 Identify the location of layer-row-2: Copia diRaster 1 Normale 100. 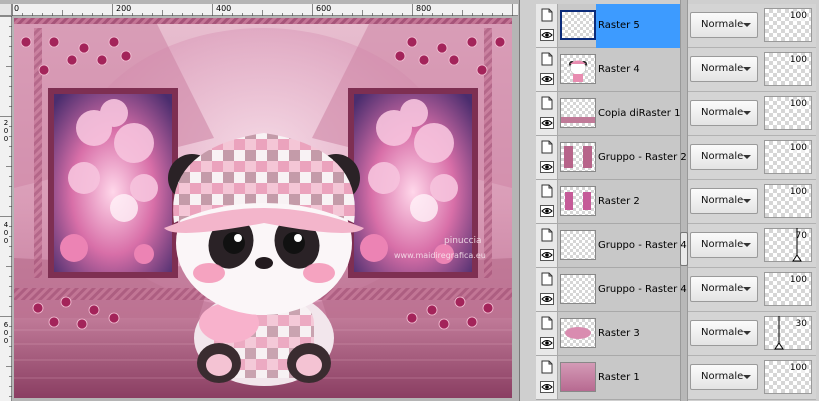
(676, 114).